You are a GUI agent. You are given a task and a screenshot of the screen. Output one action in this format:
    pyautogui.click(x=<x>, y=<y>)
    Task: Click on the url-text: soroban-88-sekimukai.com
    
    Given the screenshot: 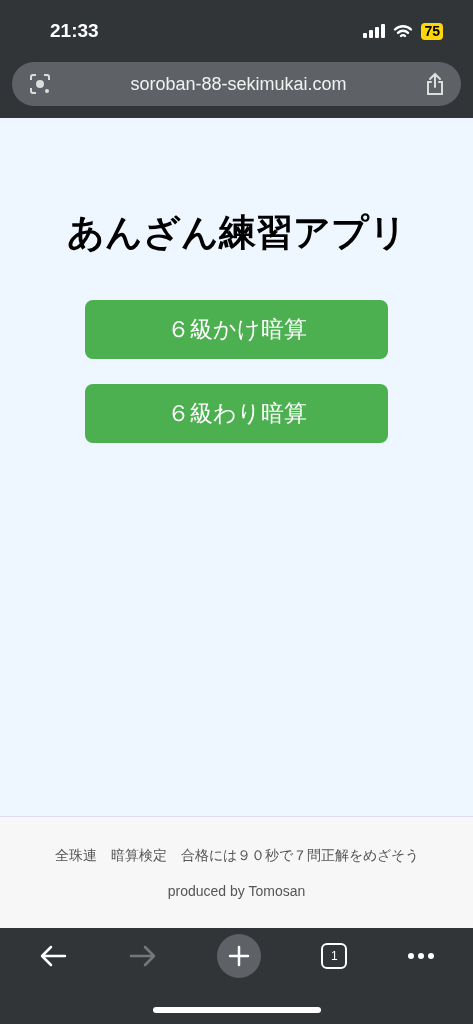 What is the action you would take?
    pyautogui.click(x=238, y=84)
    